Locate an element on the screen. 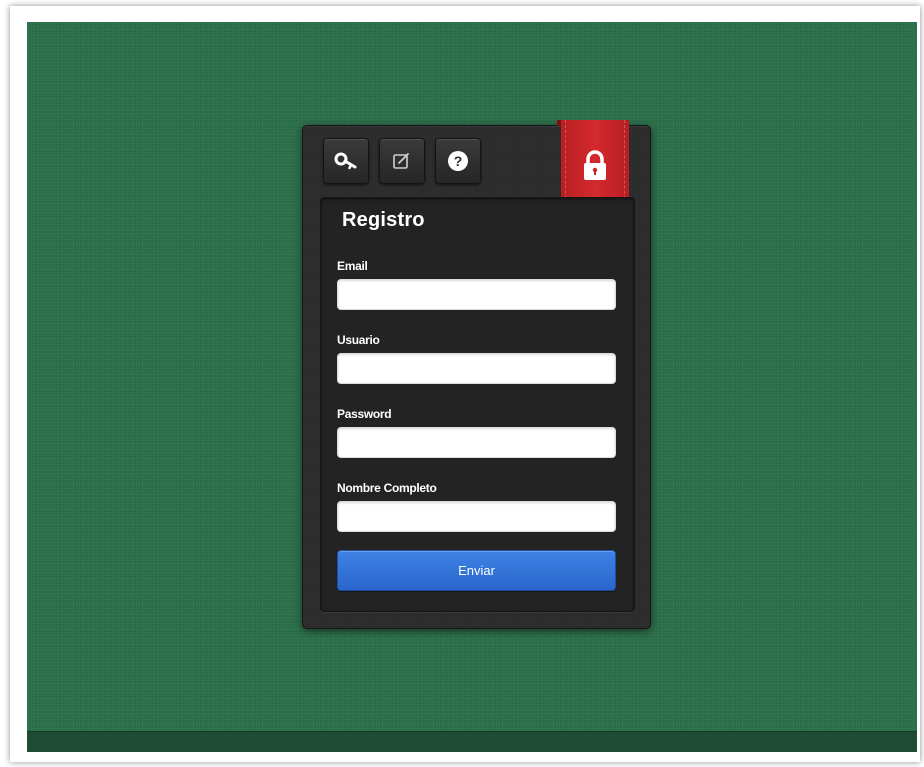  login-tab-button is located at coordinates (346, 161).